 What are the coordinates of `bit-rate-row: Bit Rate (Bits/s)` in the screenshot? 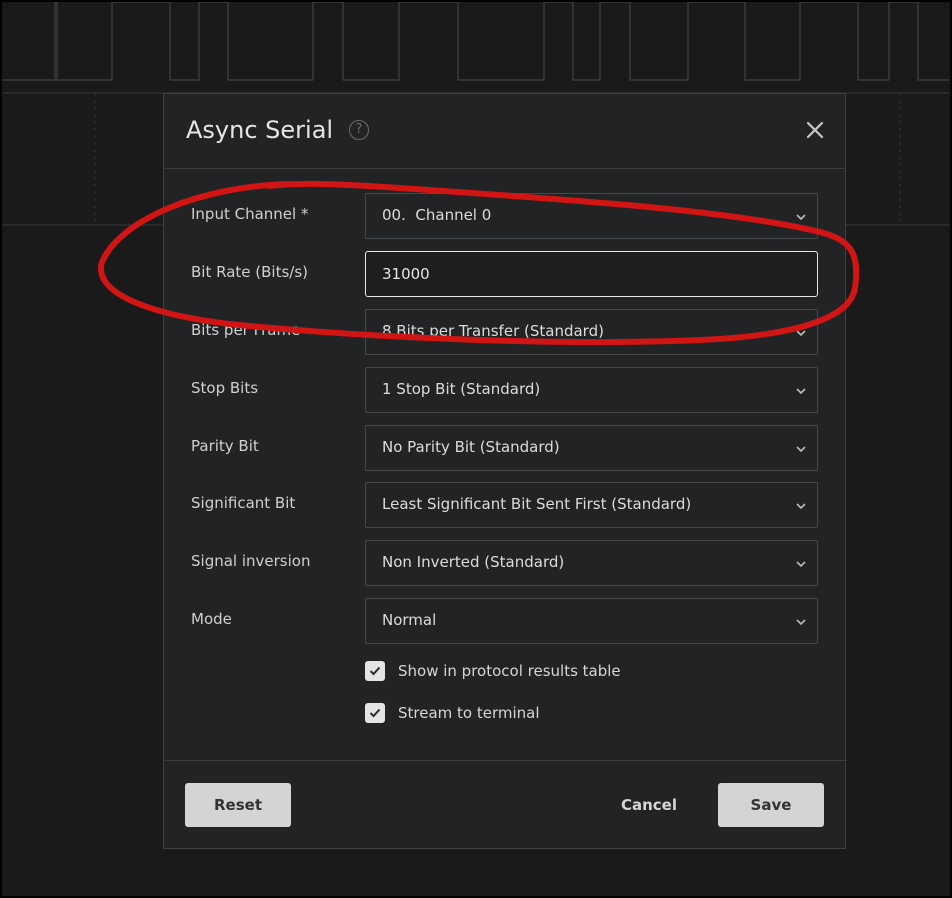 It's located at (505, 274).